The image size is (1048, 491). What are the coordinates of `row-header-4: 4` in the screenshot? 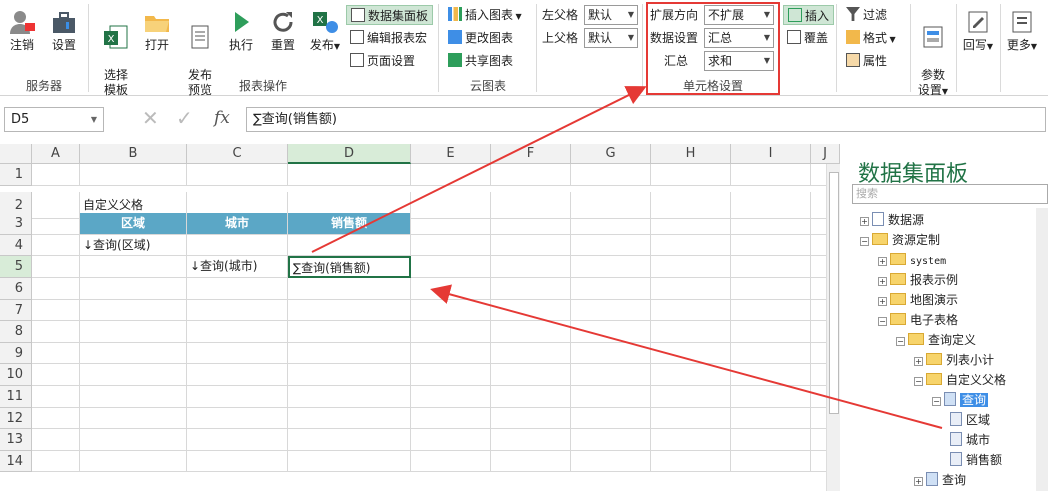 It's located at (16, 245).